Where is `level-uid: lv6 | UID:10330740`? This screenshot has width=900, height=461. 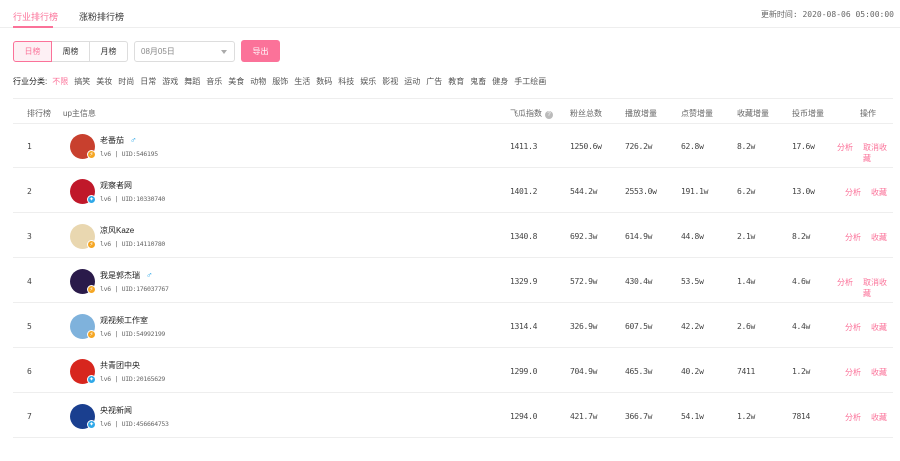 level-uid: lv6 | UID:10330740 is located at coordinates (133, 199).